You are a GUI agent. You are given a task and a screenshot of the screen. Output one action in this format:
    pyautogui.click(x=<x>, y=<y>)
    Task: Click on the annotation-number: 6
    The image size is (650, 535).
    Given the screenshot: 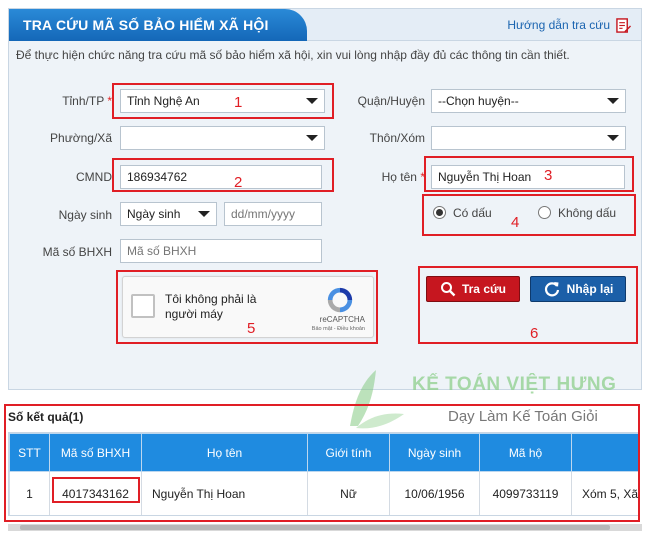 What is the action you would take?
    pyautogui.click(x=534, y=333)
    